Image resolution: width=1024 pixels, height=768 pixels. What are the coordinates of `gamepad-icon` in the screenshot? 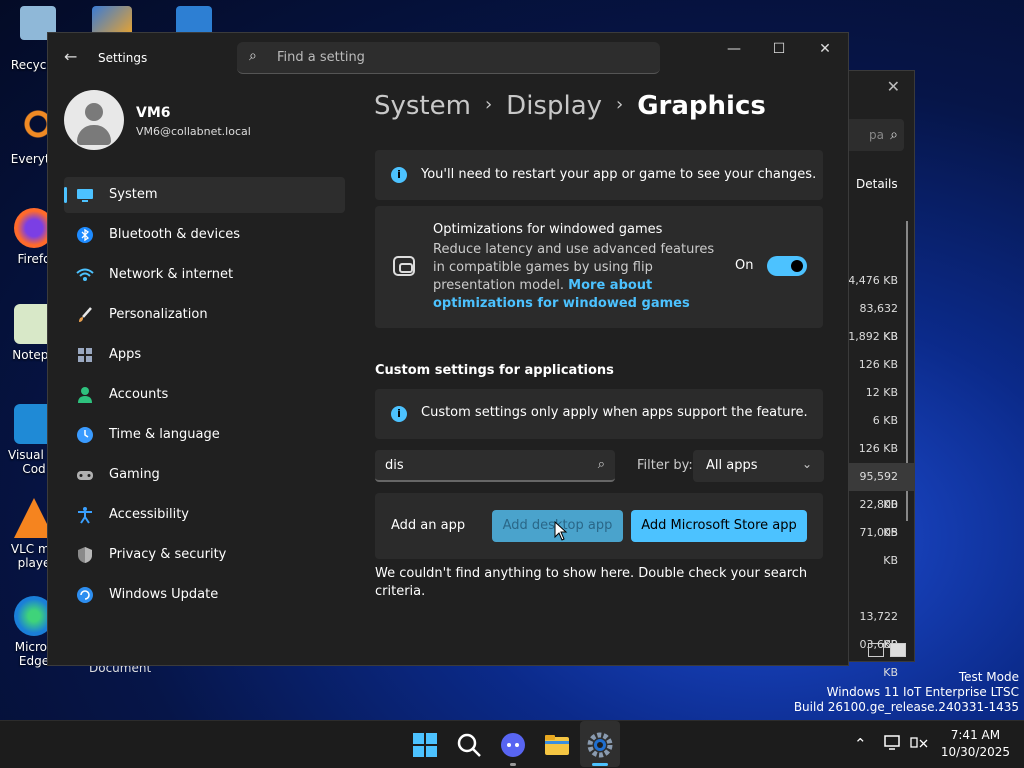 It's located at (85, 475).